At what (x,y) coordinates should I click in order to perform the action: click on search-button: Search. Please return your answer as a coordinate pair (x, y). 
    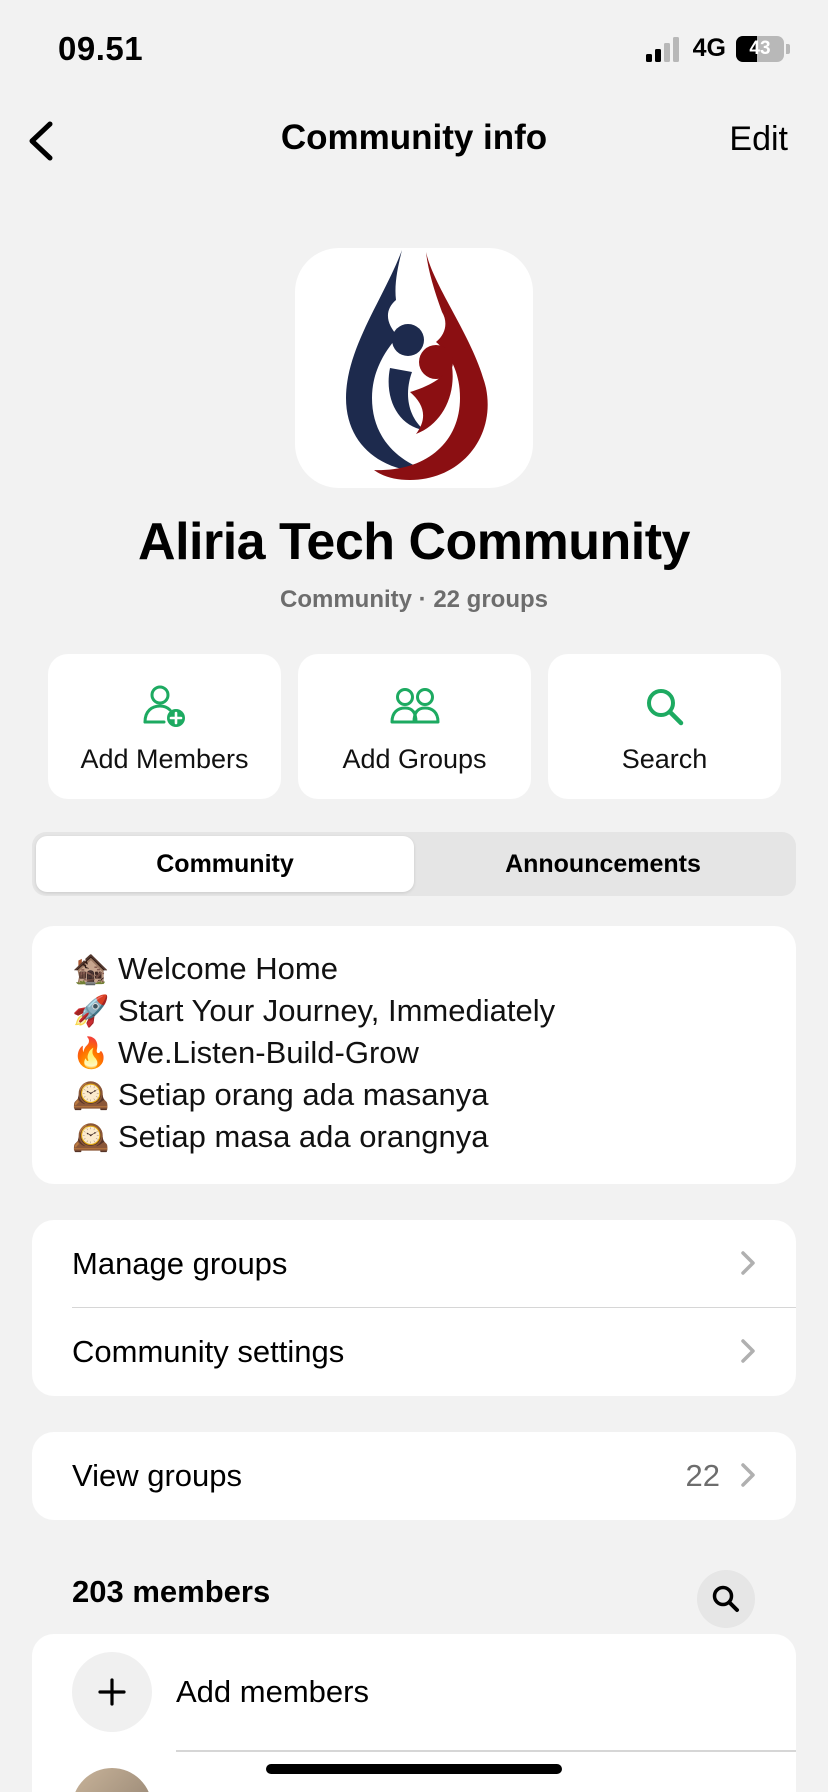
    Looking at the image, I should click on (664, 726).